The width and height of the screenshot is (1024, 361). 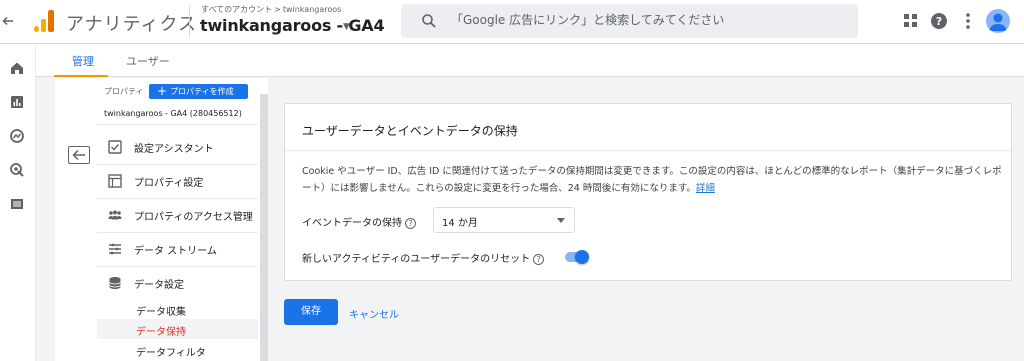 I want to click on people-icon, so click(x=115, y=215).